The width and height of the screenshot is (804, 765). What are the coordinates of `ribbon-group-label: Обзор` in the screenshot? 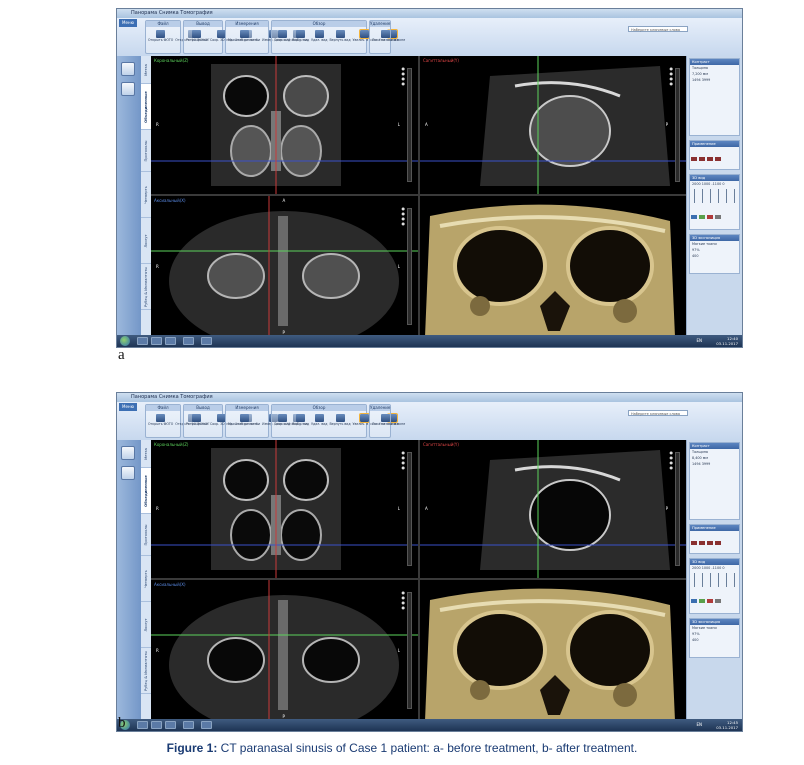 It's located at (319, 408).